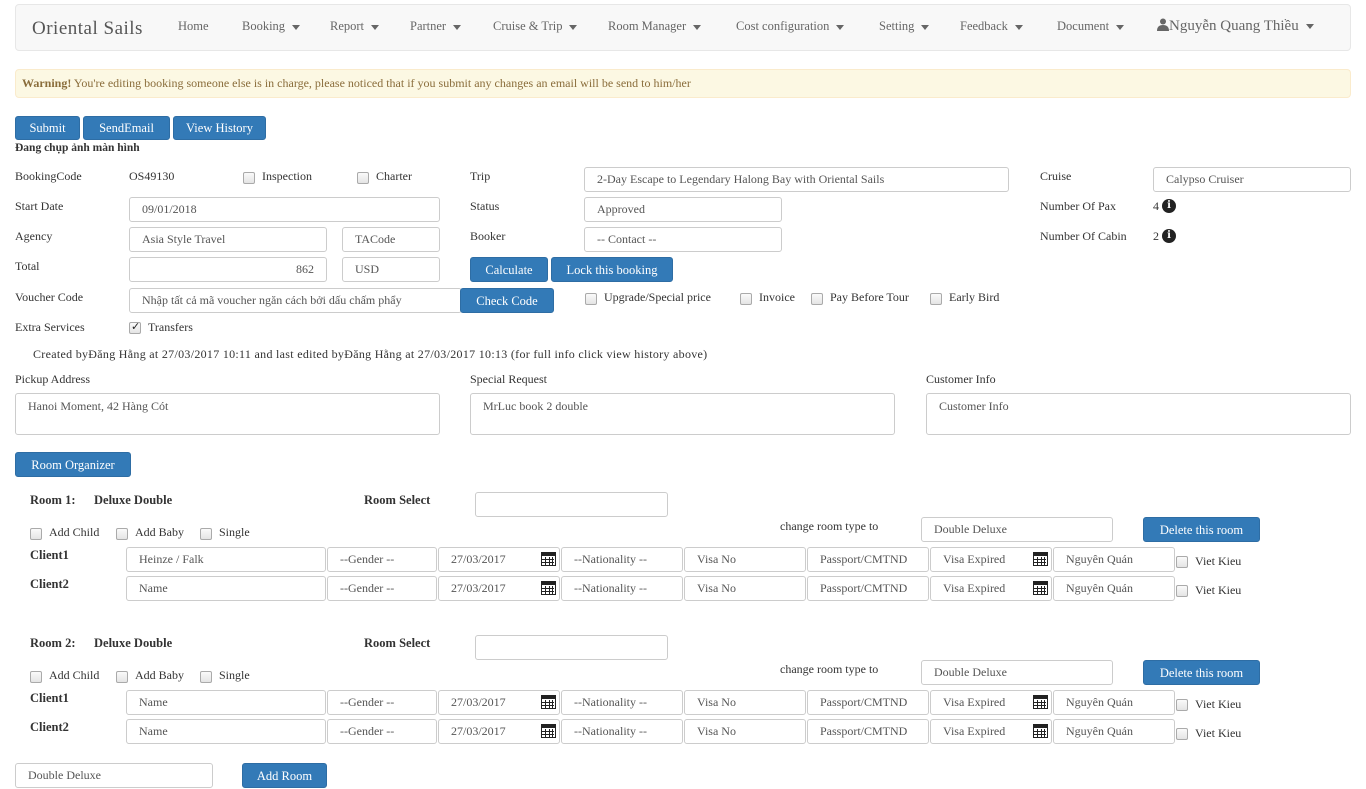 This screenshot has width=1366, height=789. Describe the element at coordinates (53, 643) in the screenshot. I see `room-title: Room 2:` at that location.